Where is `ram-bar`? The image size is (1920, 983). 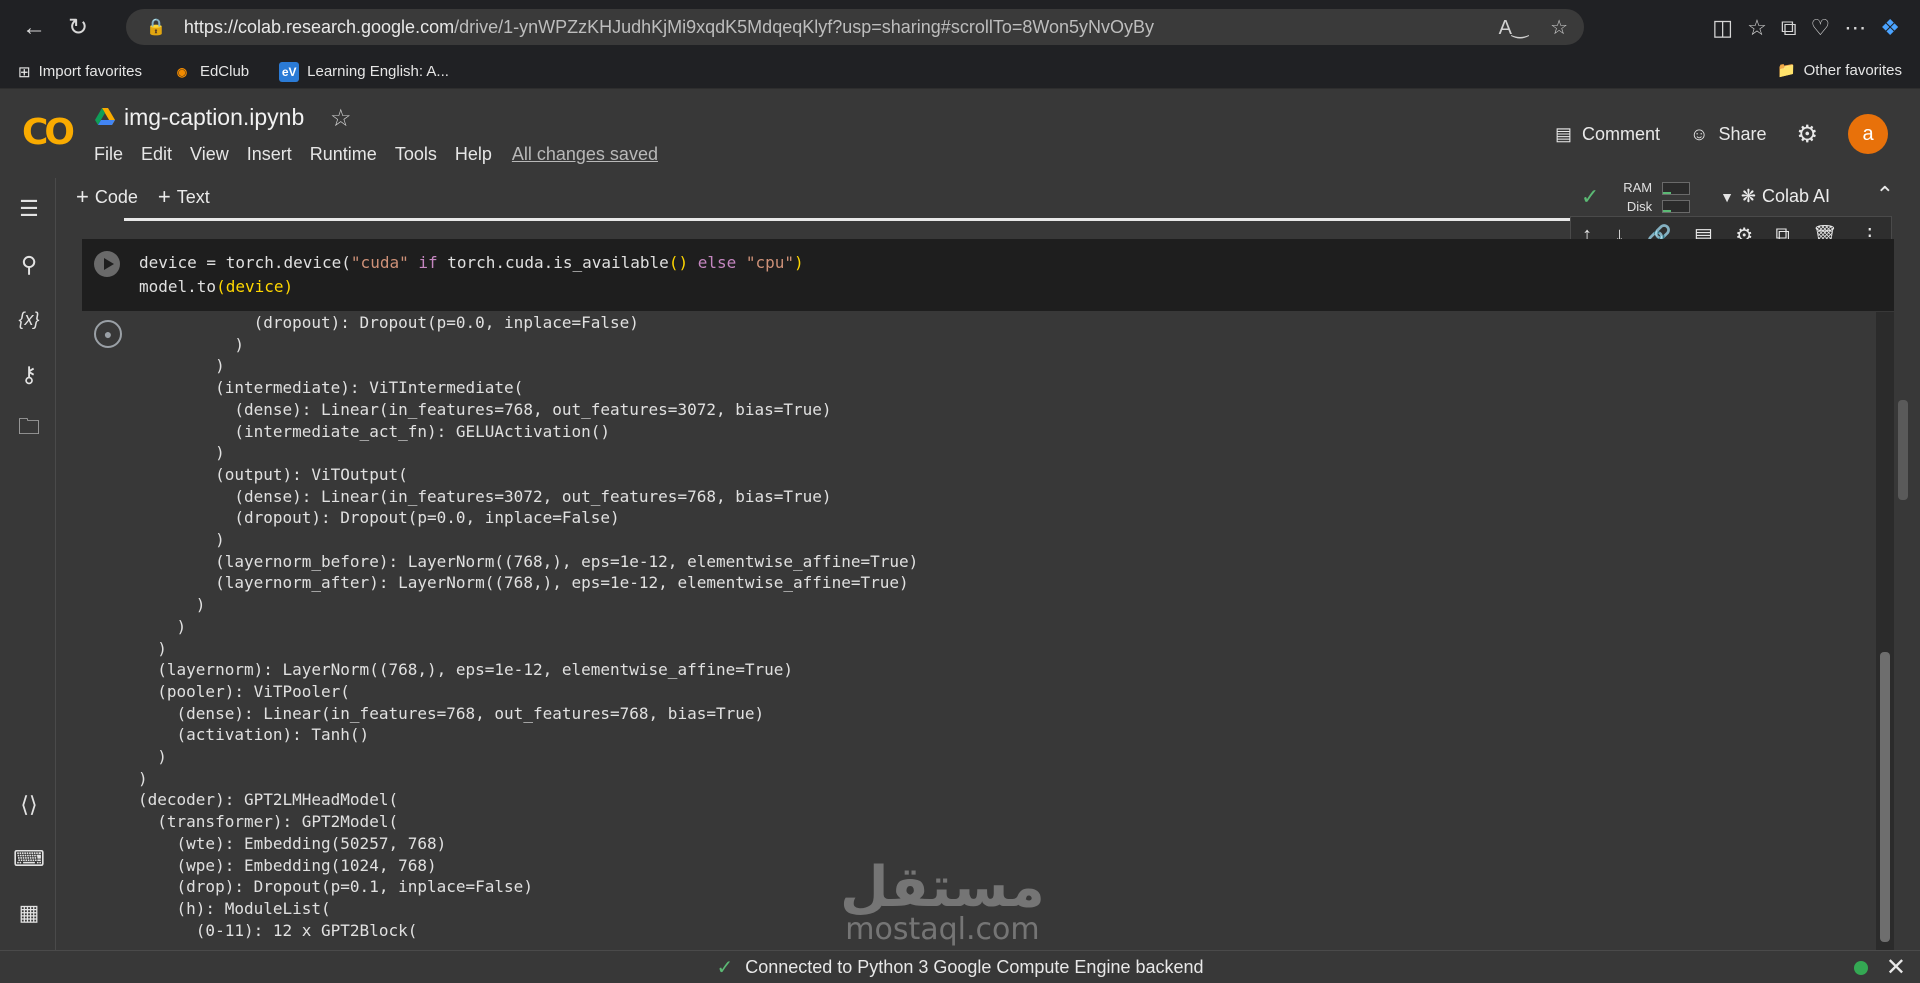 ram-bar is located at coordinates (1676, 188).